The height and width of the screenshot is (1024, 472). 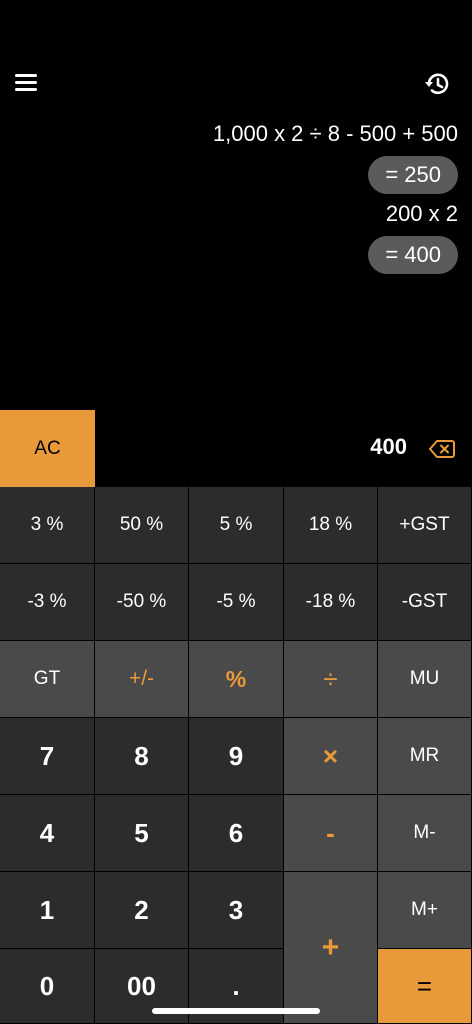 What do you see at coordinates (47, 525) in the screenshot?
I see `key-plus-3-percent: 3 %` at bounding box center [47, 525].